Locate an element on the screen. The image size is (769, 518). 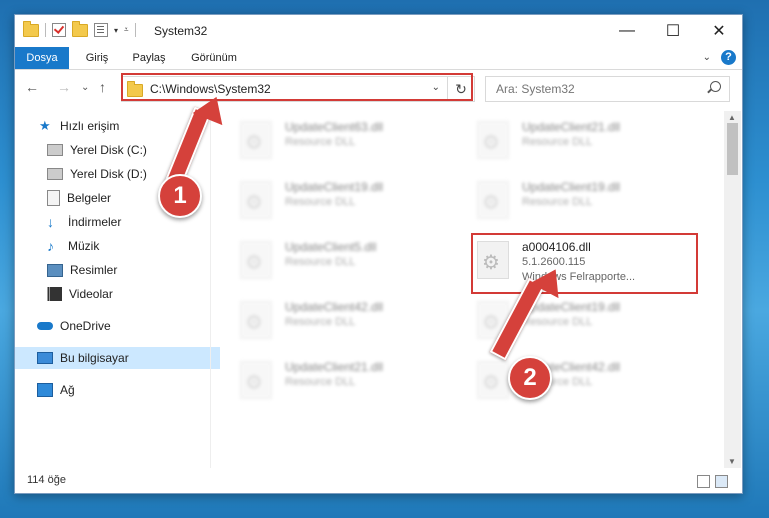
scroll-thumb is located at coordinates (732, 149).